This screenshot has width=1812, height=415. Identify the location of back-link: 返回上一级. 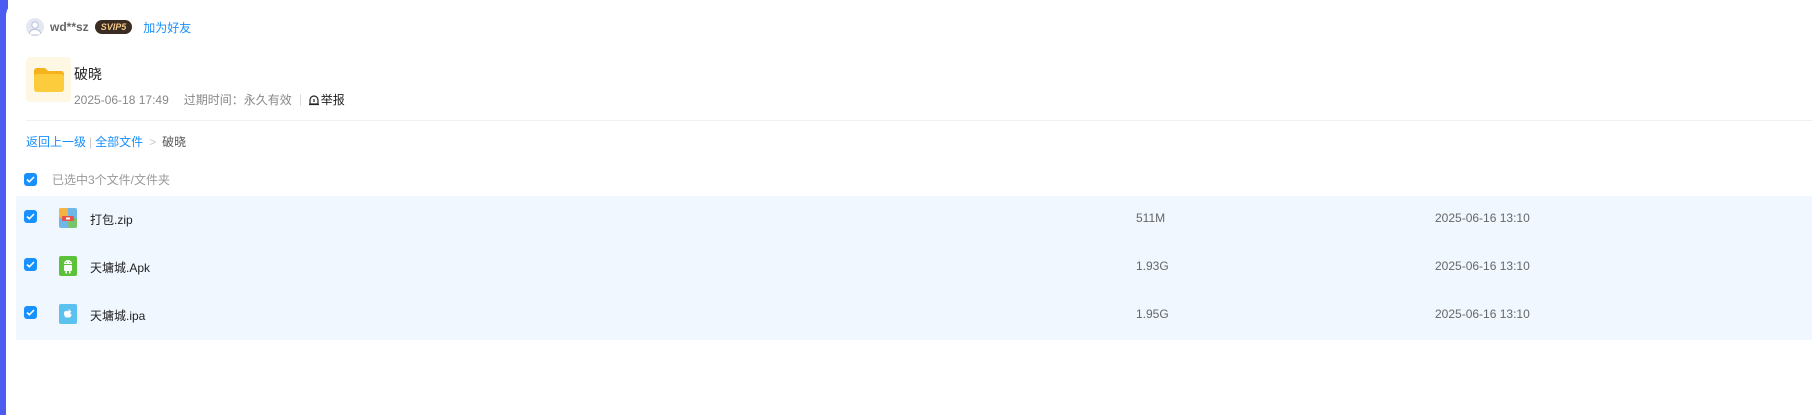
(56, 141).